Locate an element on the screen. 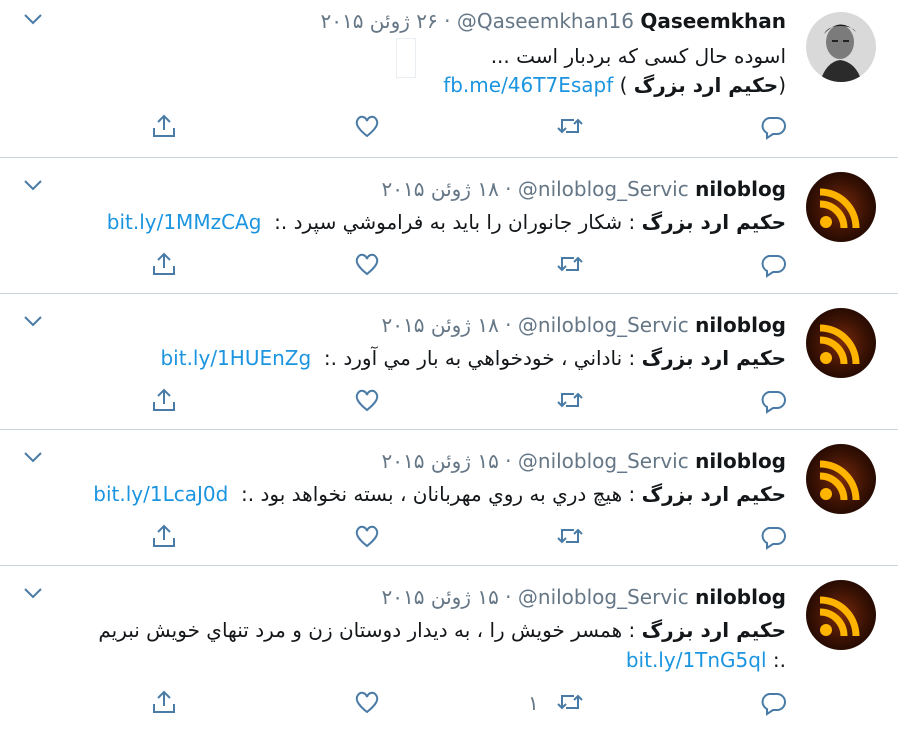  tweet-link: bit.ly/1TnG5ql is located at coordinates (696, 660).